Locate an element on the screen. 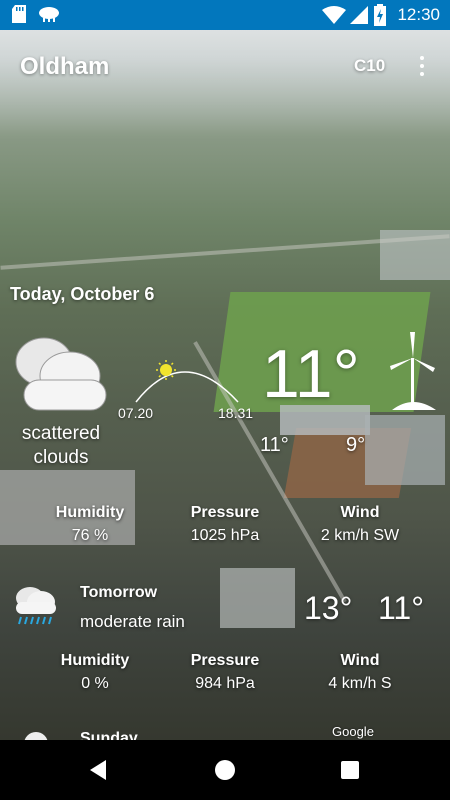 The image size is (450, 800). unit-toggle-button: C10 is located at coordinates (369, 66).